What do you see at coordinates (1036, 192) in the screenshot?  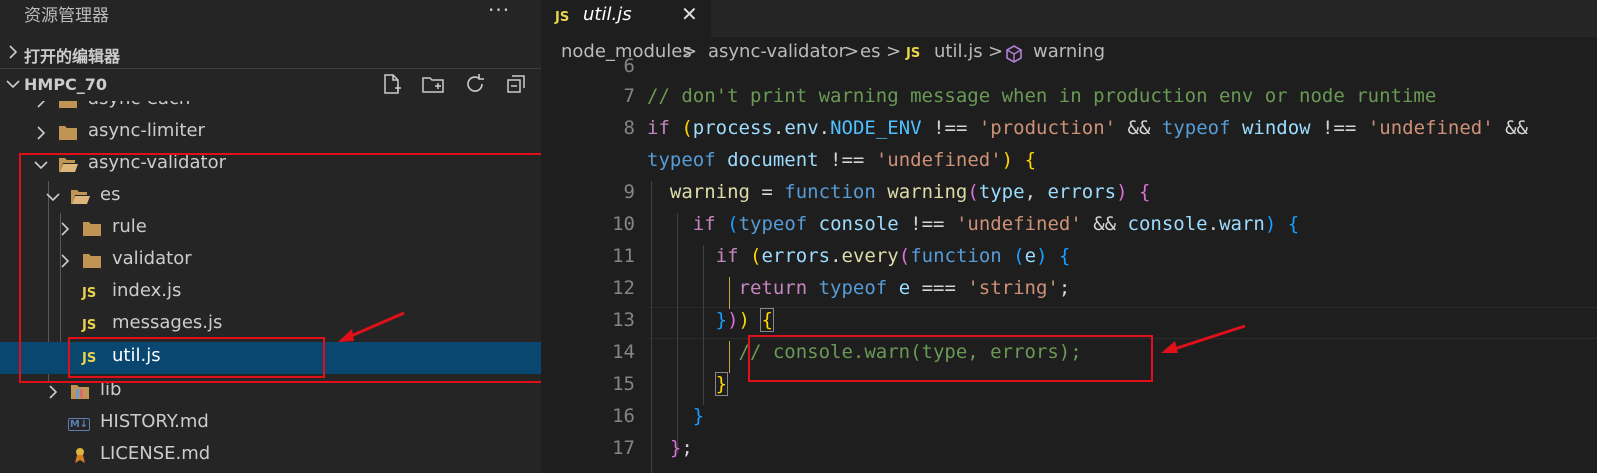 I see `code-token: ,` at bounding box center [1036, 192].